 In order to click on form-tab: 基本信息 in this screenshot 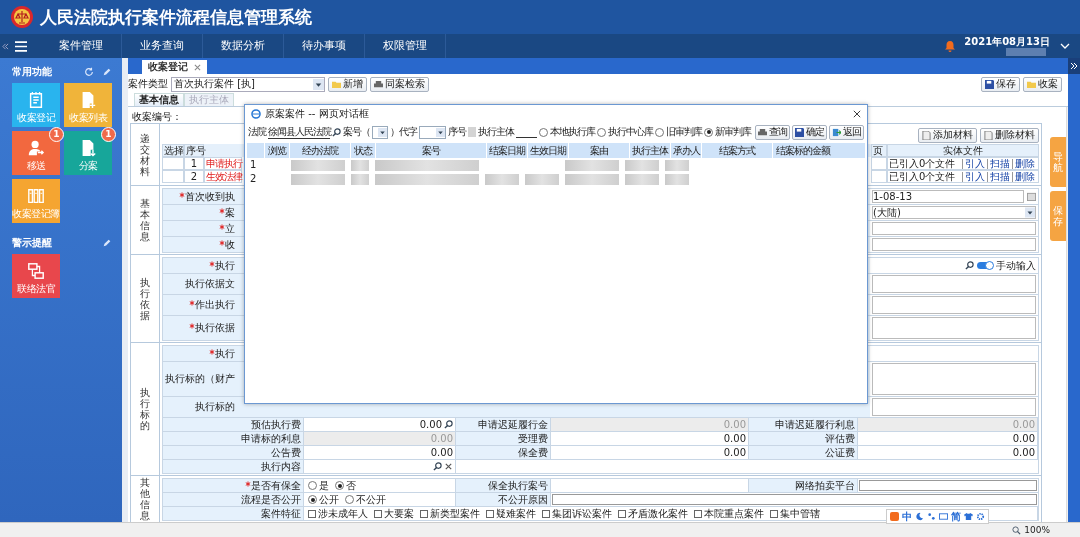, I will do `click(159, 99)`.